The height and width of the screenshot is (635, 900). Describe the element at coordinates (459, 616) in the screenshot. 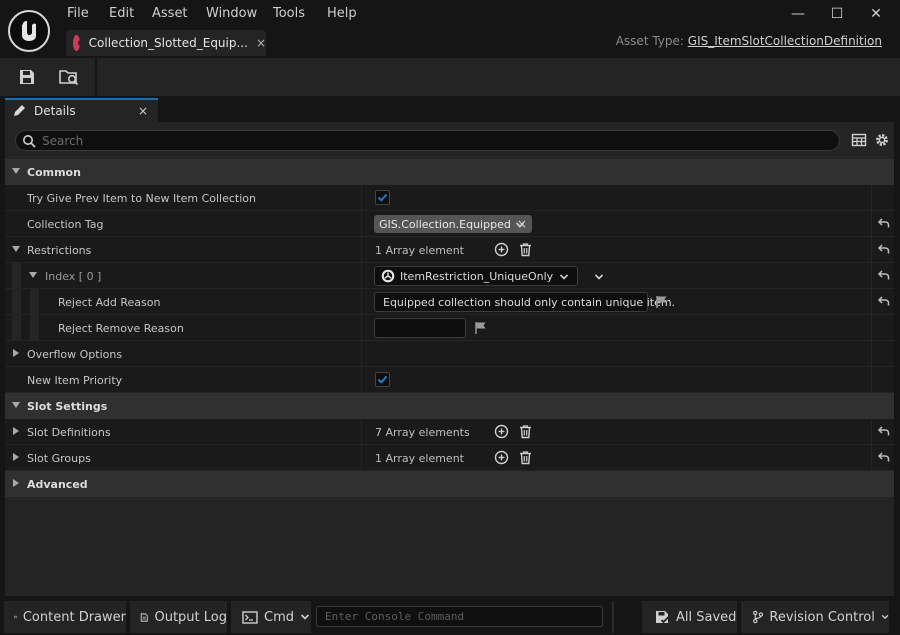

I see `console-command-input` at that location.